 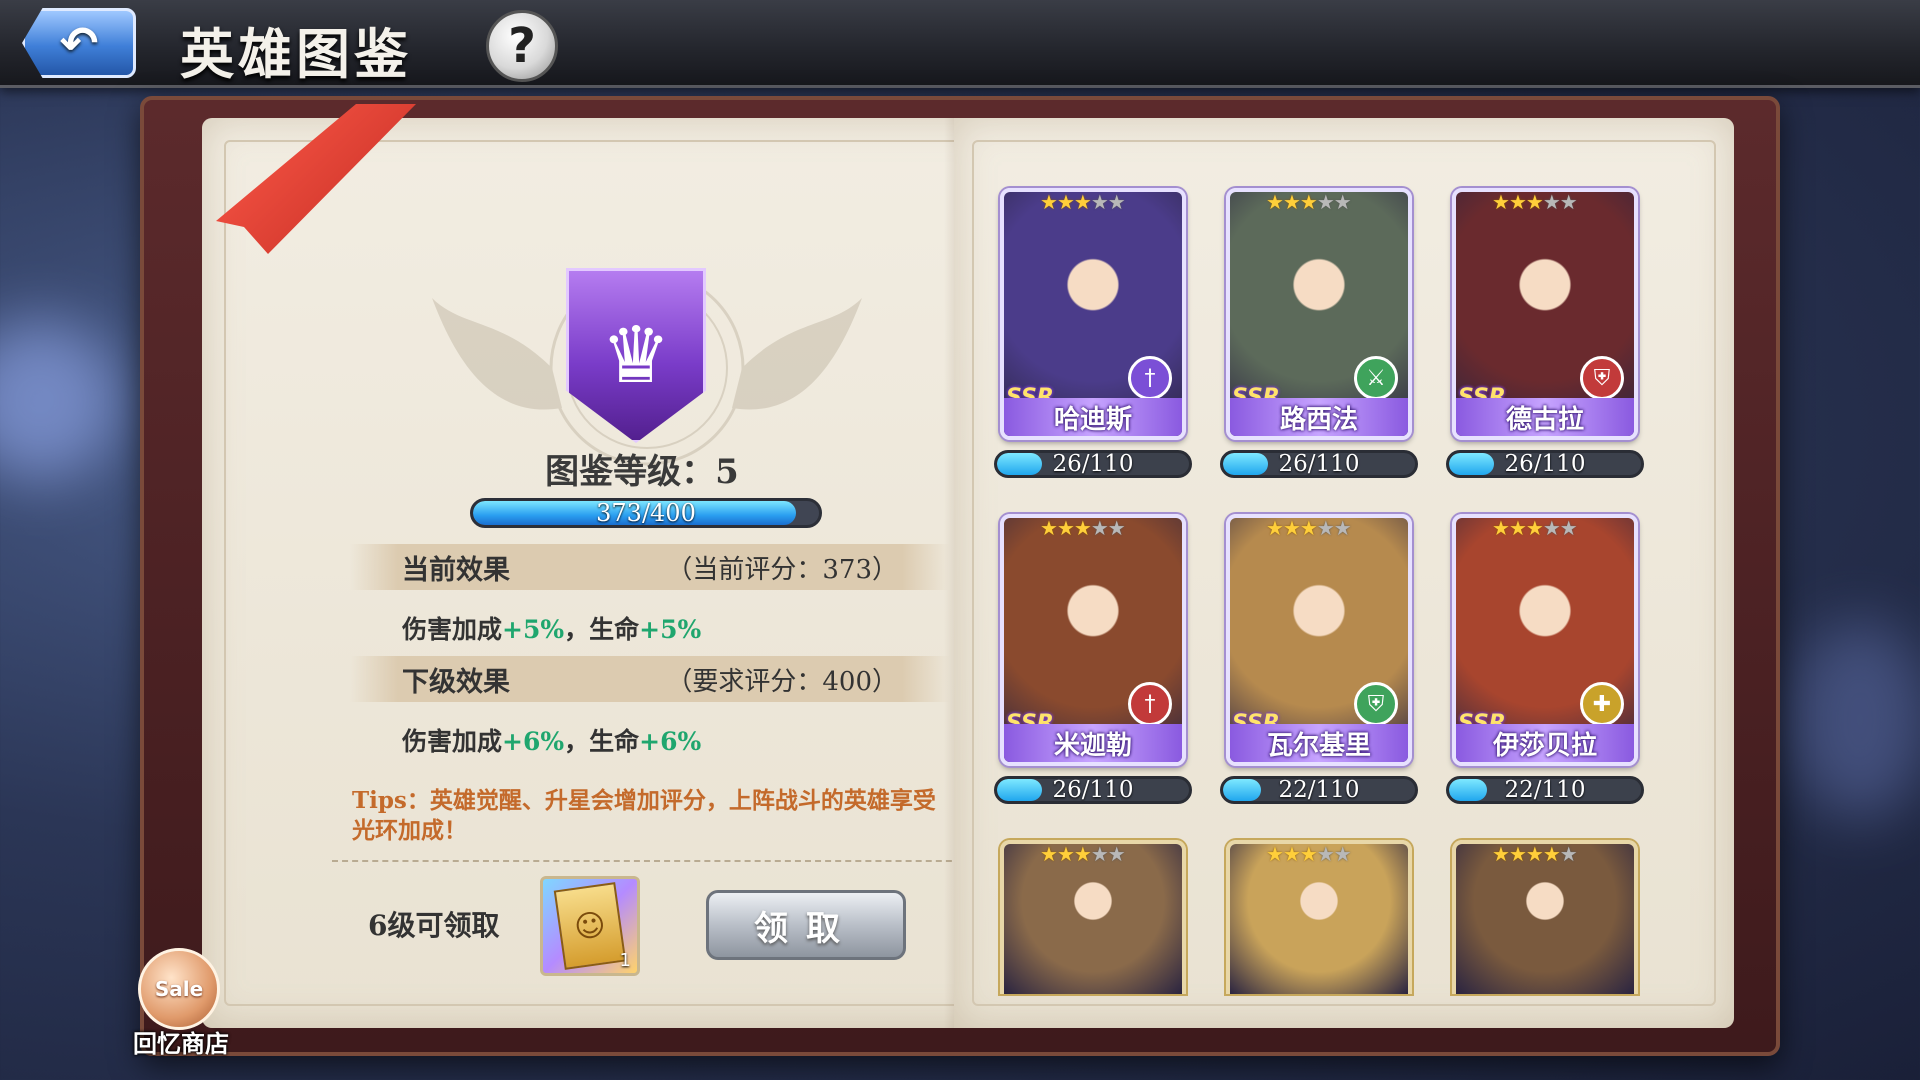 What do you see at coordinates (960, 44) in the screenshot?
I see `top-bar: ↶ 英雄图鉴 ?` at bounding box center [960, 44].